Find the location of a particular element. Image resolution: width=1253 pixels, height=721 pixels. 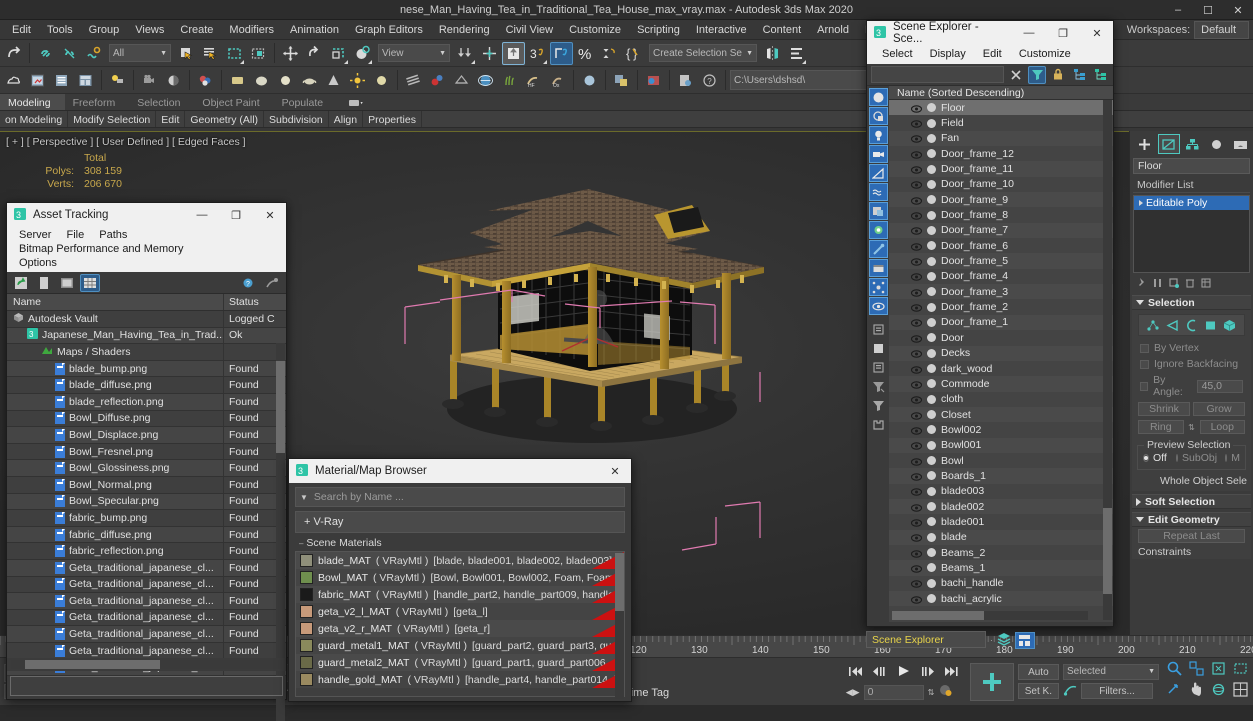

scene-converter-icon is located at coordinates (621, 80).